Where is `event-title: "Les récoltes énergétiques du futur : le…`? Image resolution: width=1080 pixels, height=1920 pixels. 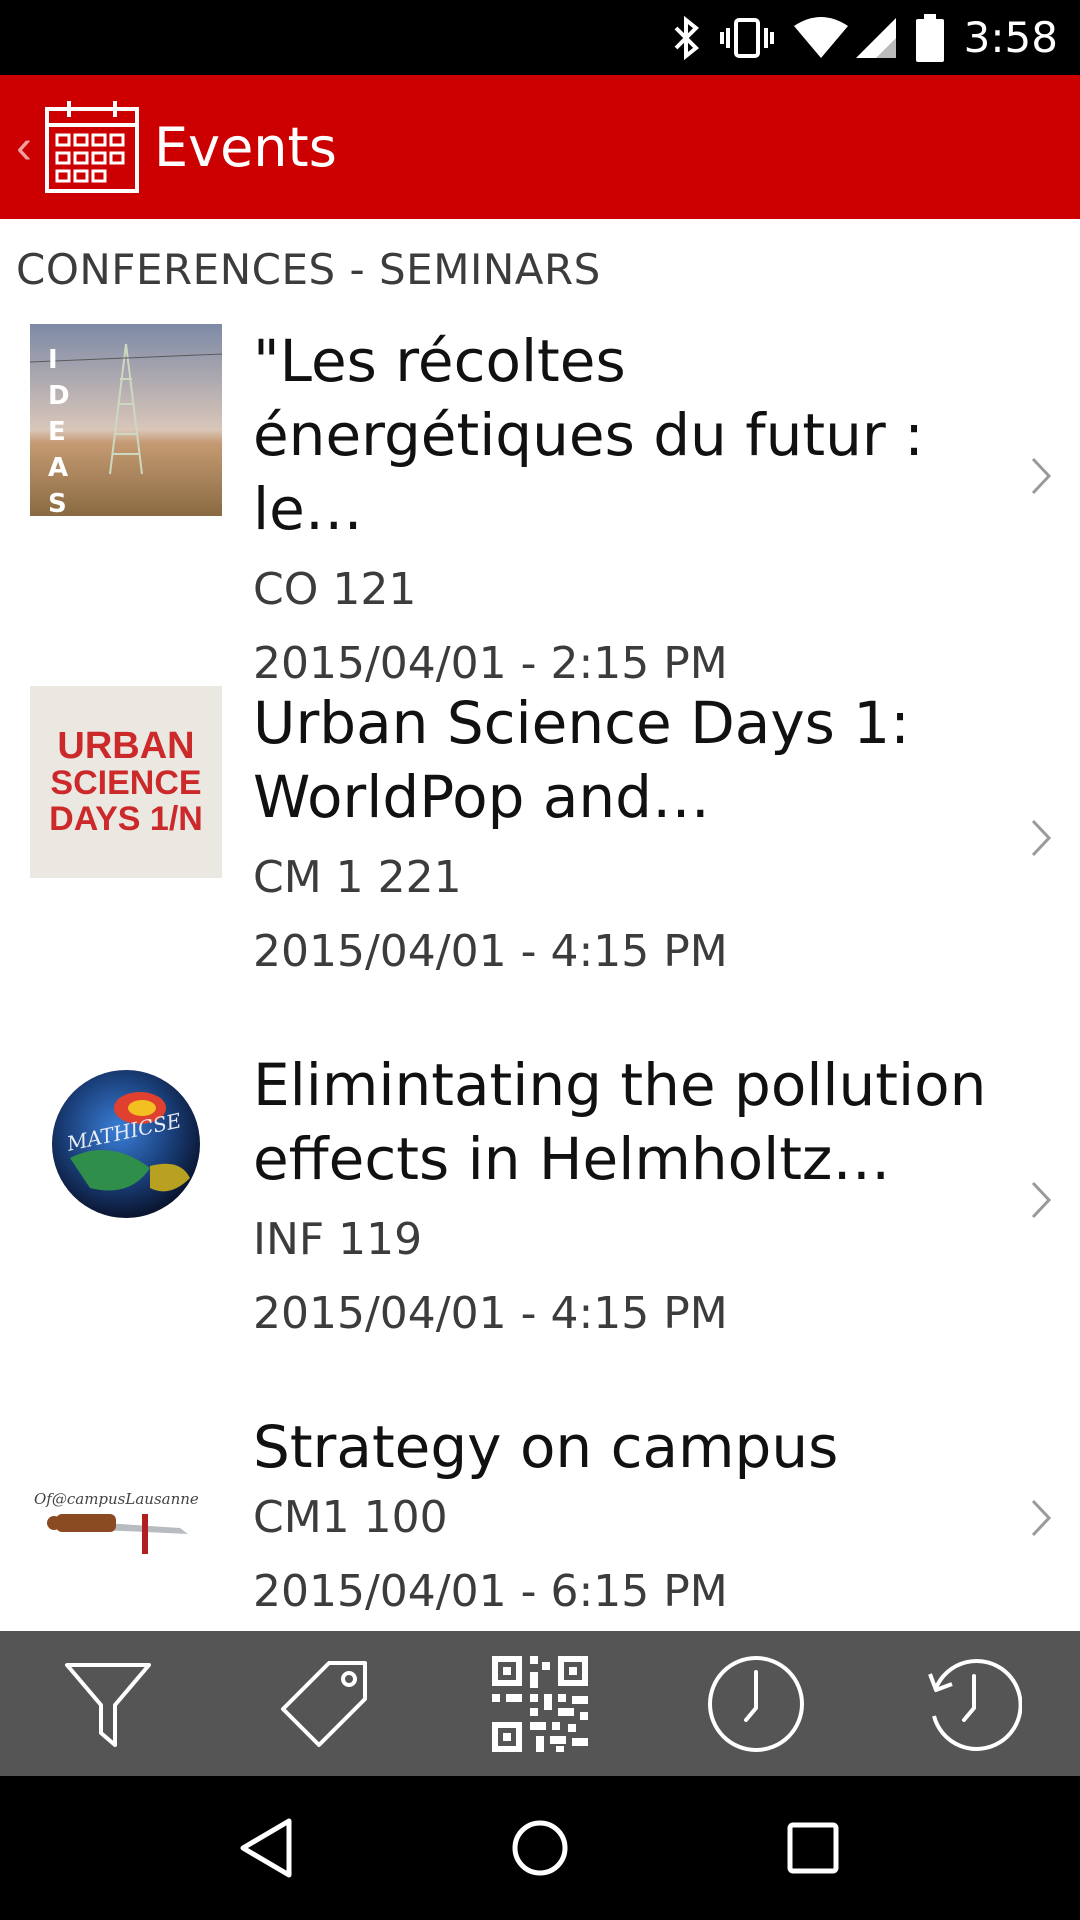 event-title: "Les récoltes énergétiques du futur : le… is located at coordinates (588, 435).